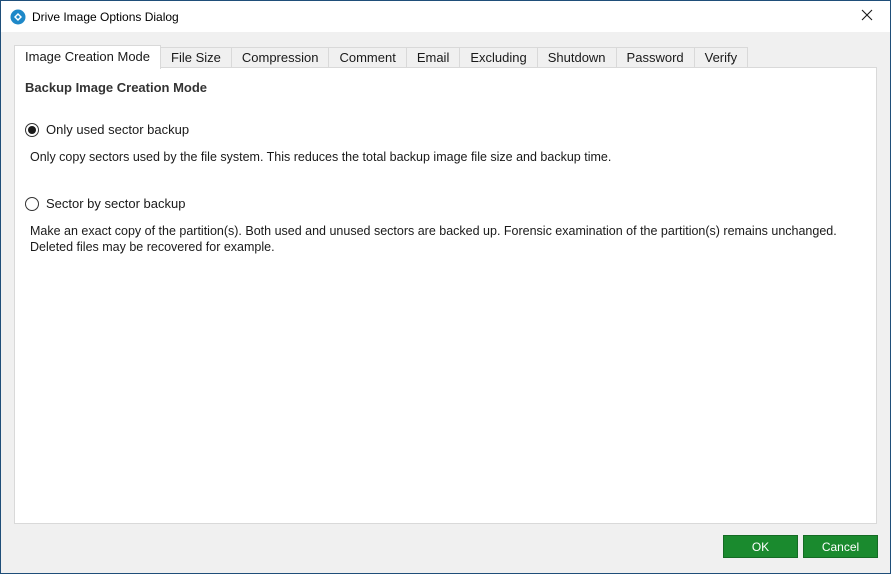 The image size is (891, 574). I want to click on ok-button: OK, so click(760, 546).